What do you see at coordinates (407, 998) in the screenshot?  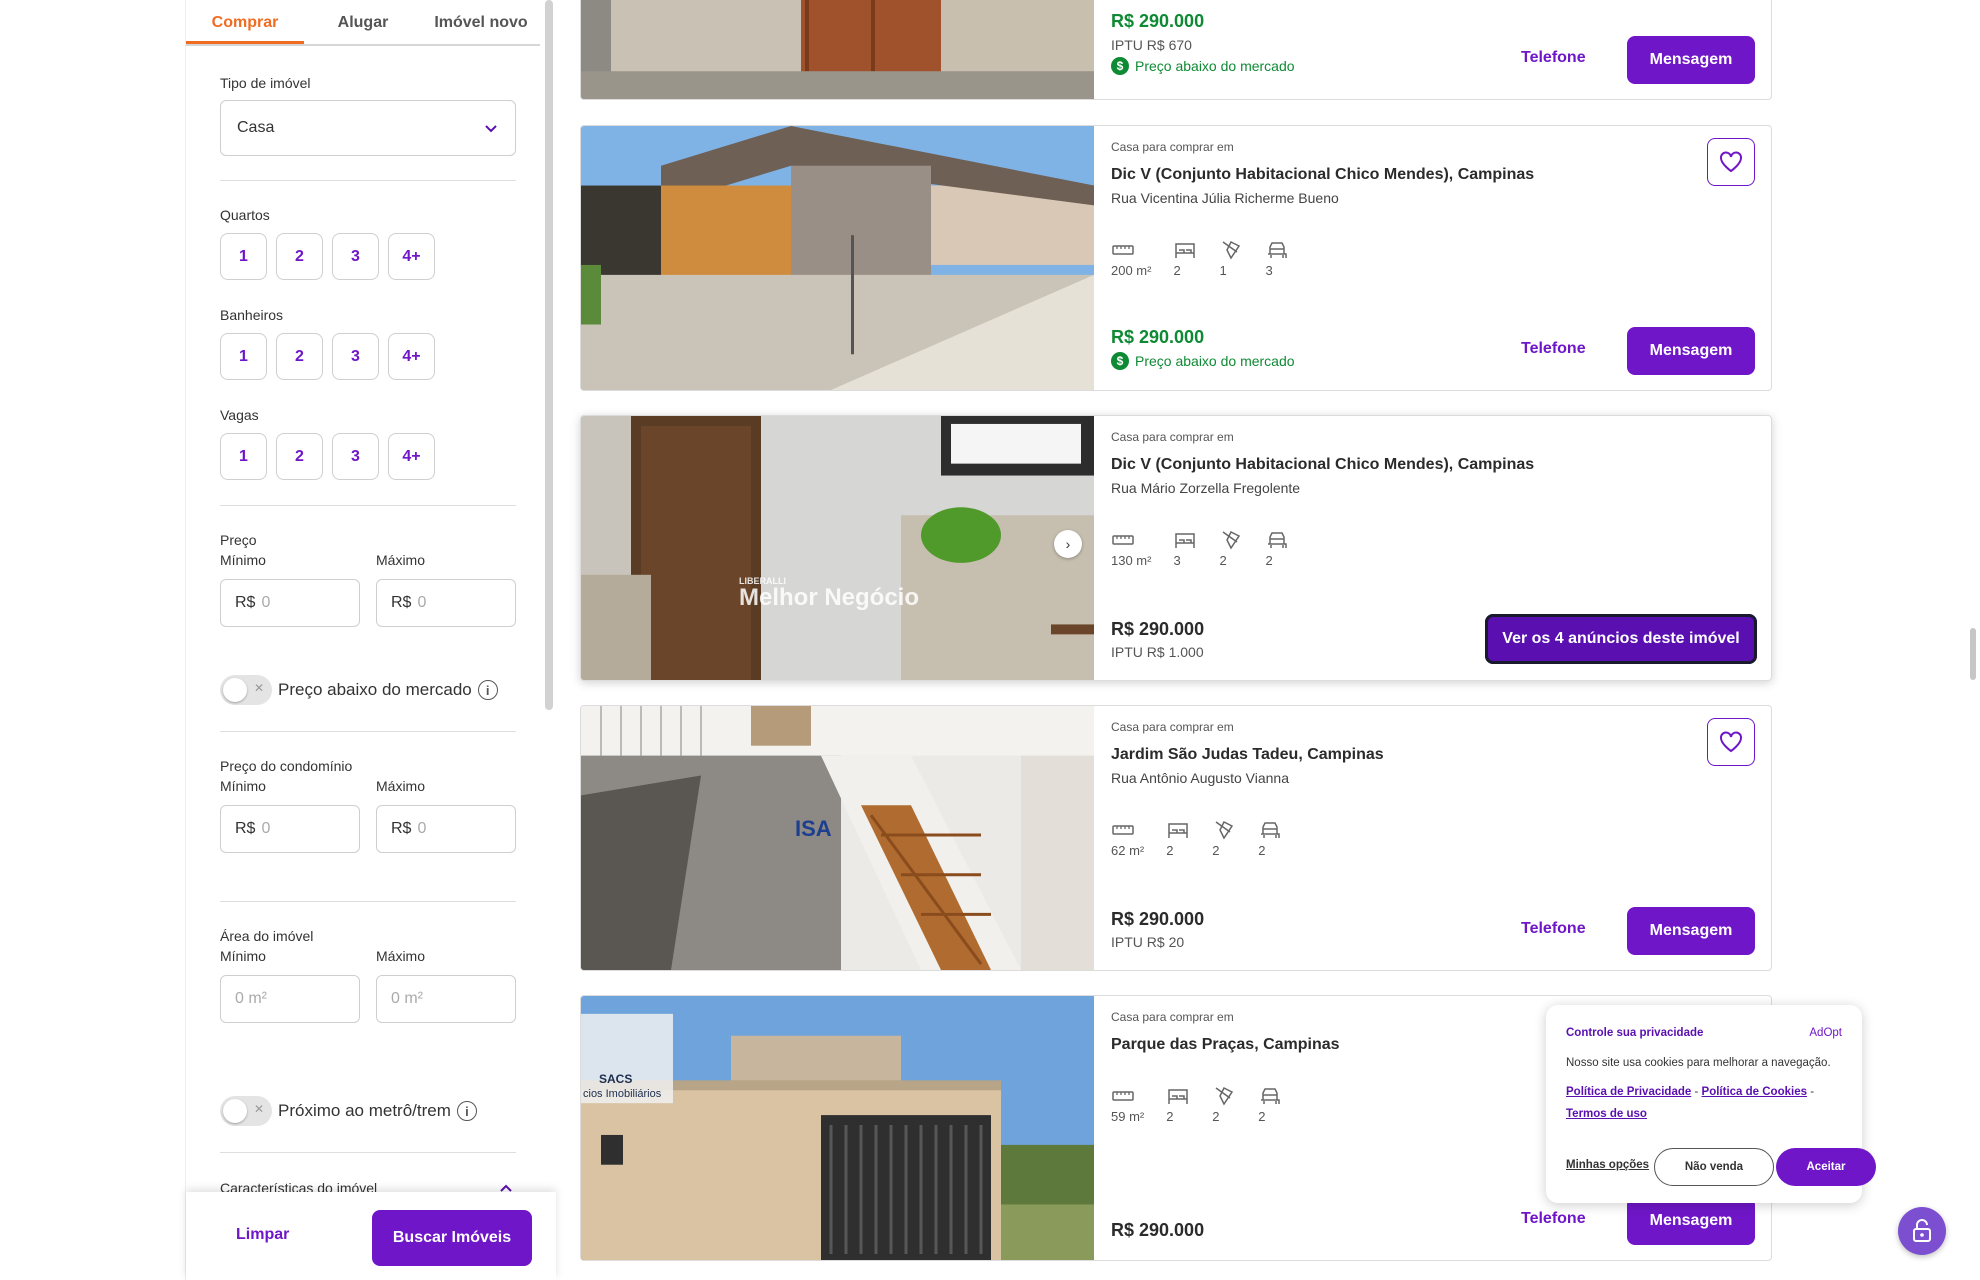 I see `area-max-placeholder: 0 m²` at bounding box center [407, 998].